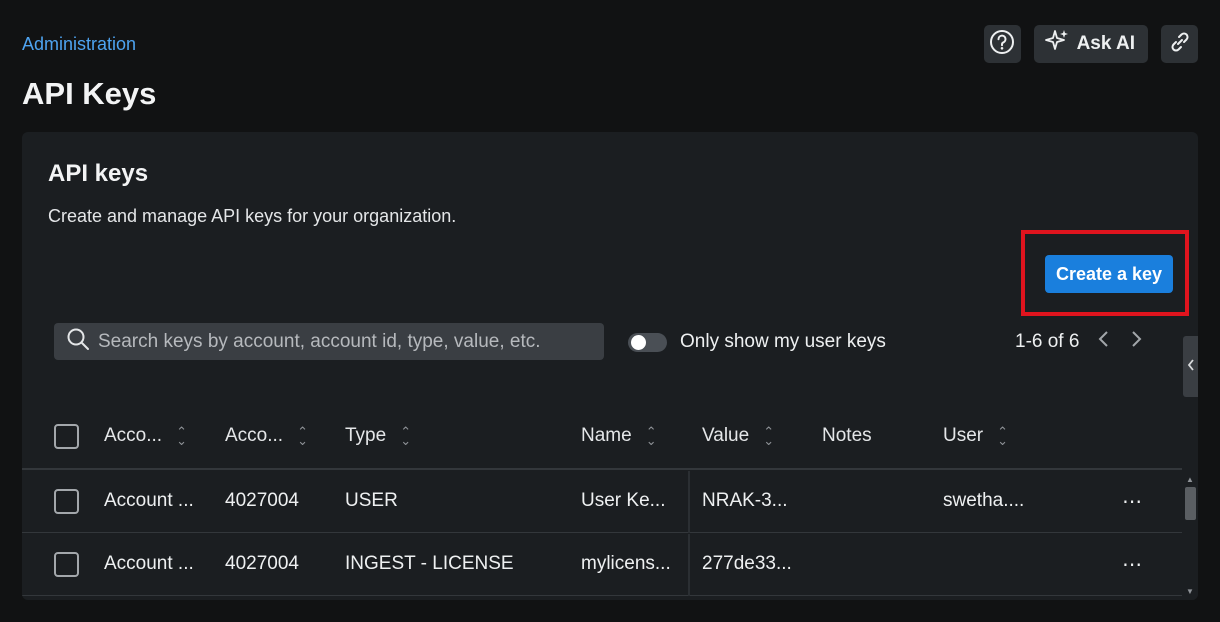 The height and width of the screenshot is (622, 1220). What do you see at coordinates (783, 341) in the screenshot?
I see `toggle-label: Only show my user keys` at bounding box center [783, 341].